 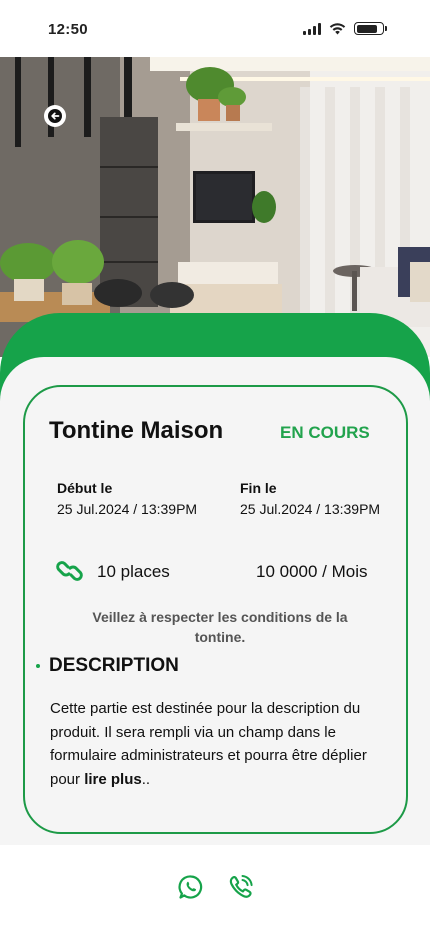 What do you see at coordinates (133, 571) in the screenshot?
I see `places-count: 10 places` at bounding box center [133, 571].